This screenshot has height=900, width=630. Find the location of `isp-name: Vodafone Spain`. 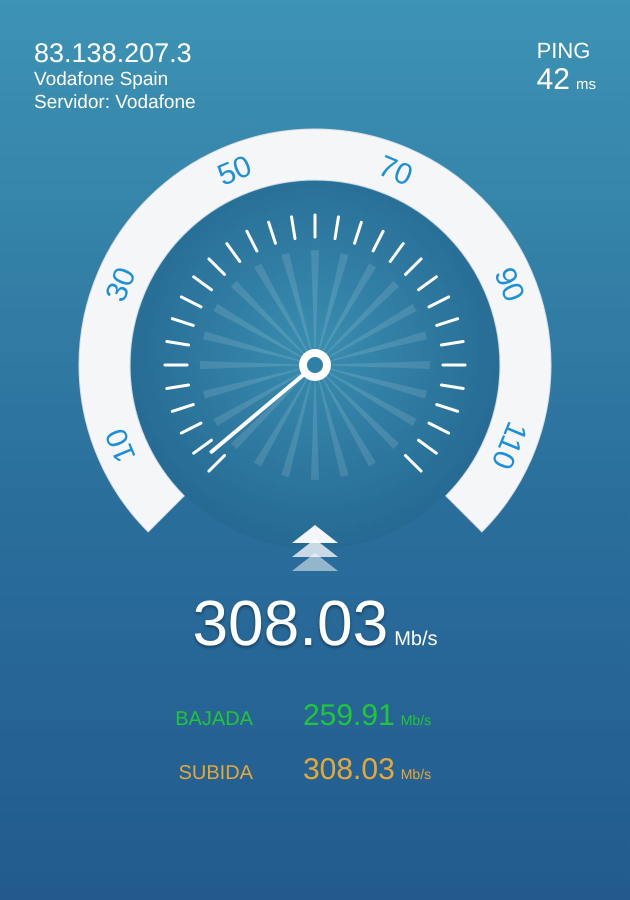

isp-name: Vodafone Spain is located at coordinates (102, 79).